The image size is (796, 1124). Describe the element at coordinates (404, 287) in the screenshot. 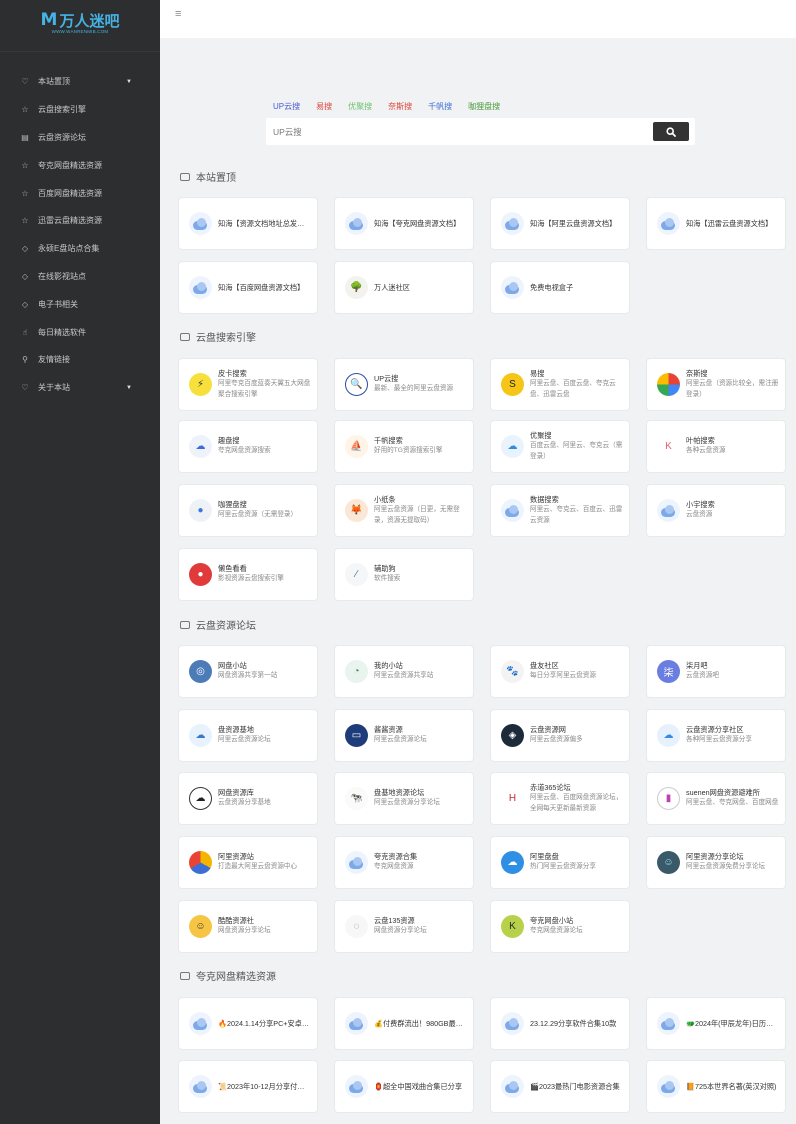

I see `resource-card: 🌳 万人迷社区` at that location.